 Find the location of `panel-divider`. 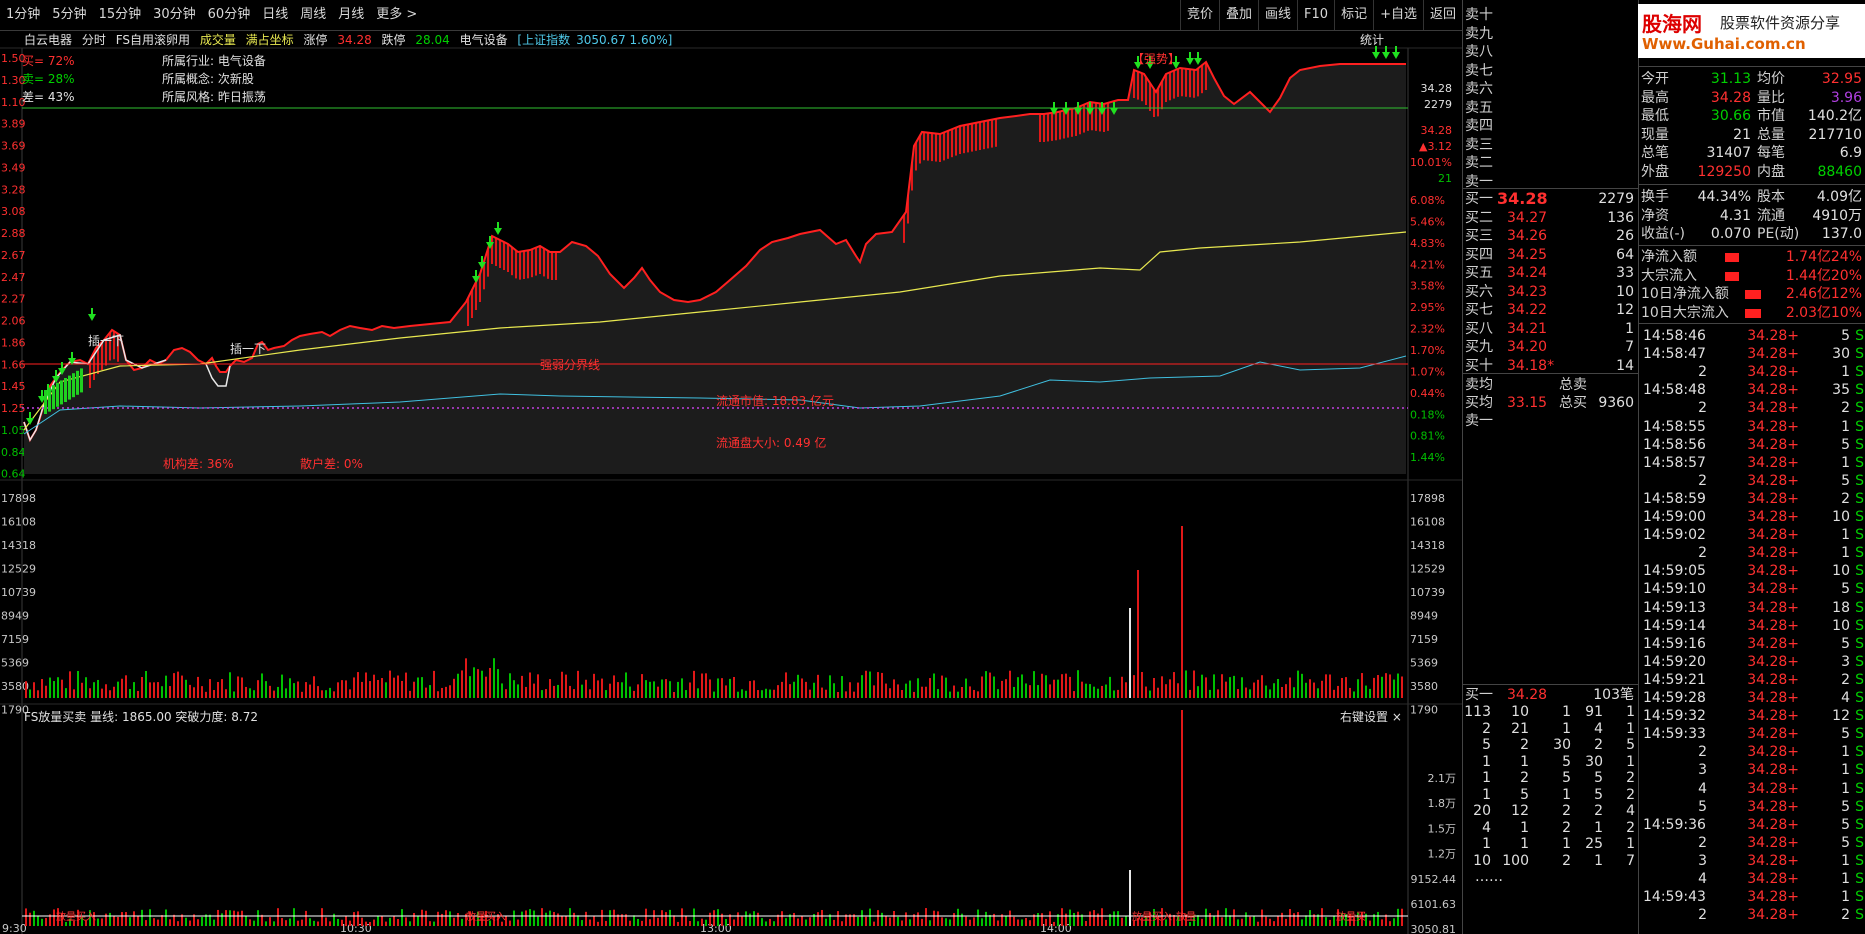

panel-divider is located at coordinates (1752, 66).